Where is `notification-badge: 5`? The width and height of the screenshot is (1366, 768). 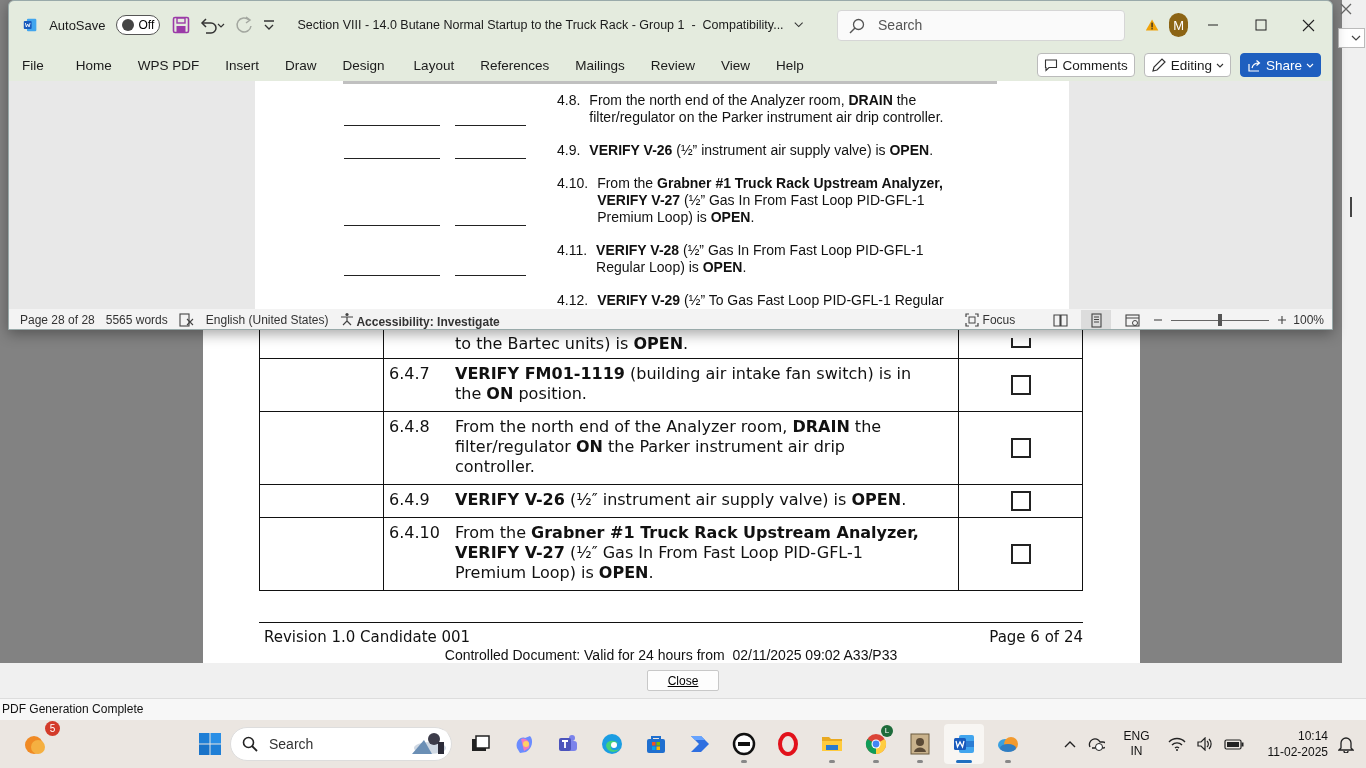 notification-badge: 5 is located at coordinates (52, 728).